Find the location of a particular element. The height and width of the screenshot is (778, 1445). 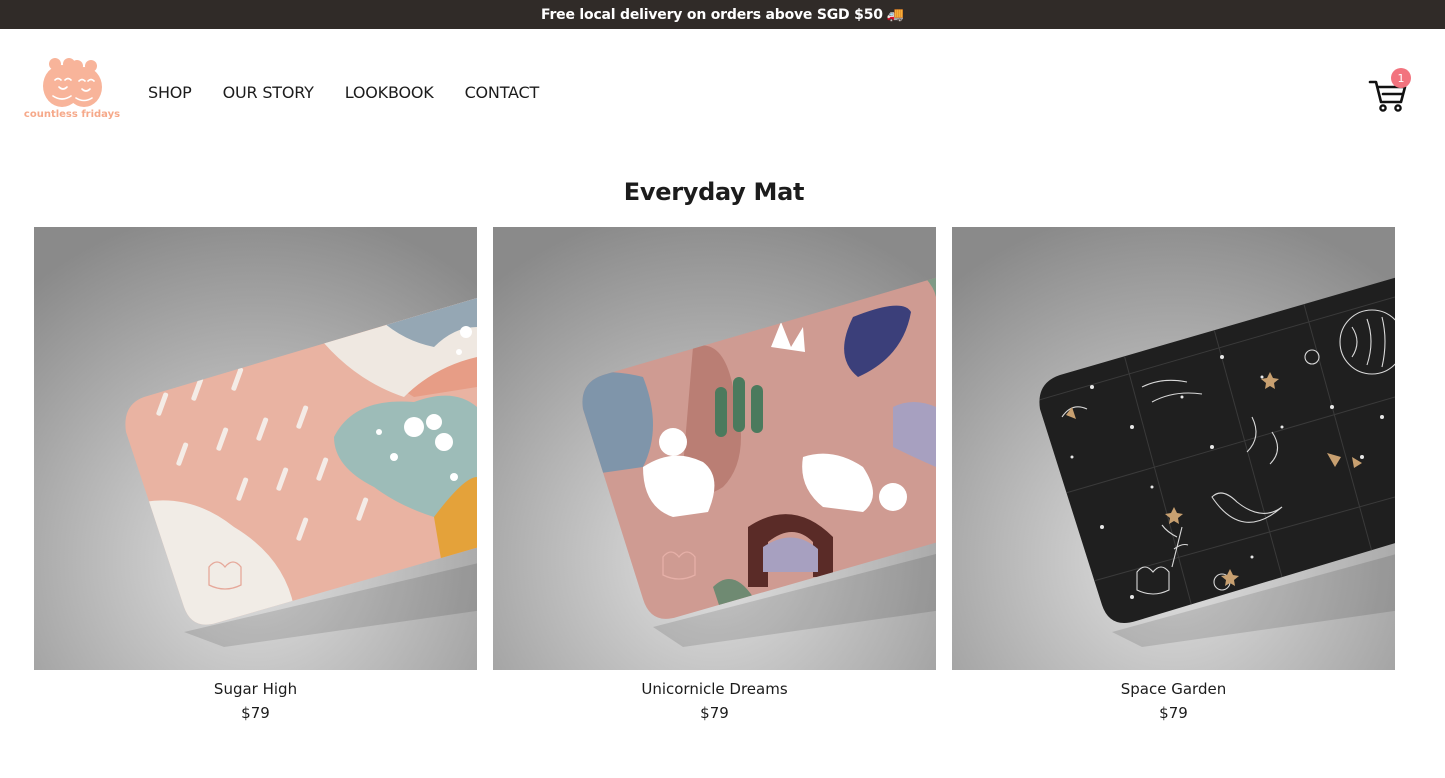

cart-count-badge: 1 is located at coordinates (1401, 78).